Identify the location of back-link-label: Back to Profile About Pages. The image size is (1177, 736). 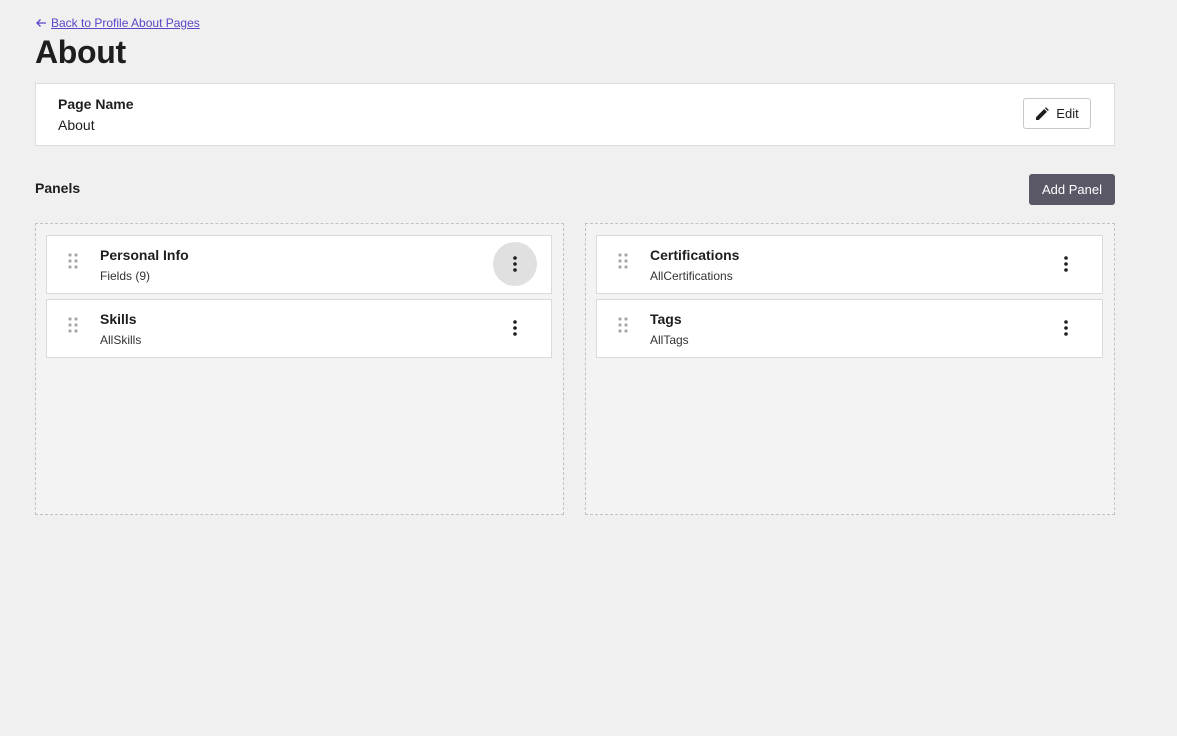
(125, 23).